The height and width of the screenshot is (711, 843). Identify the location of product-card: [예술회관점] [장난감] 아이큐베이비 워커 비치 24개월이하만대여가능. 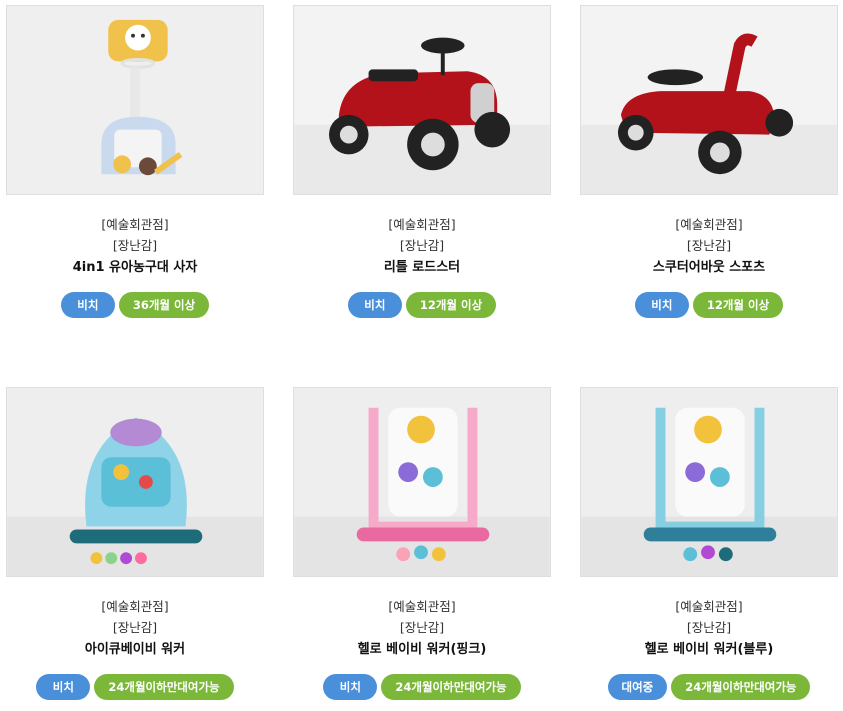
(135, 543).